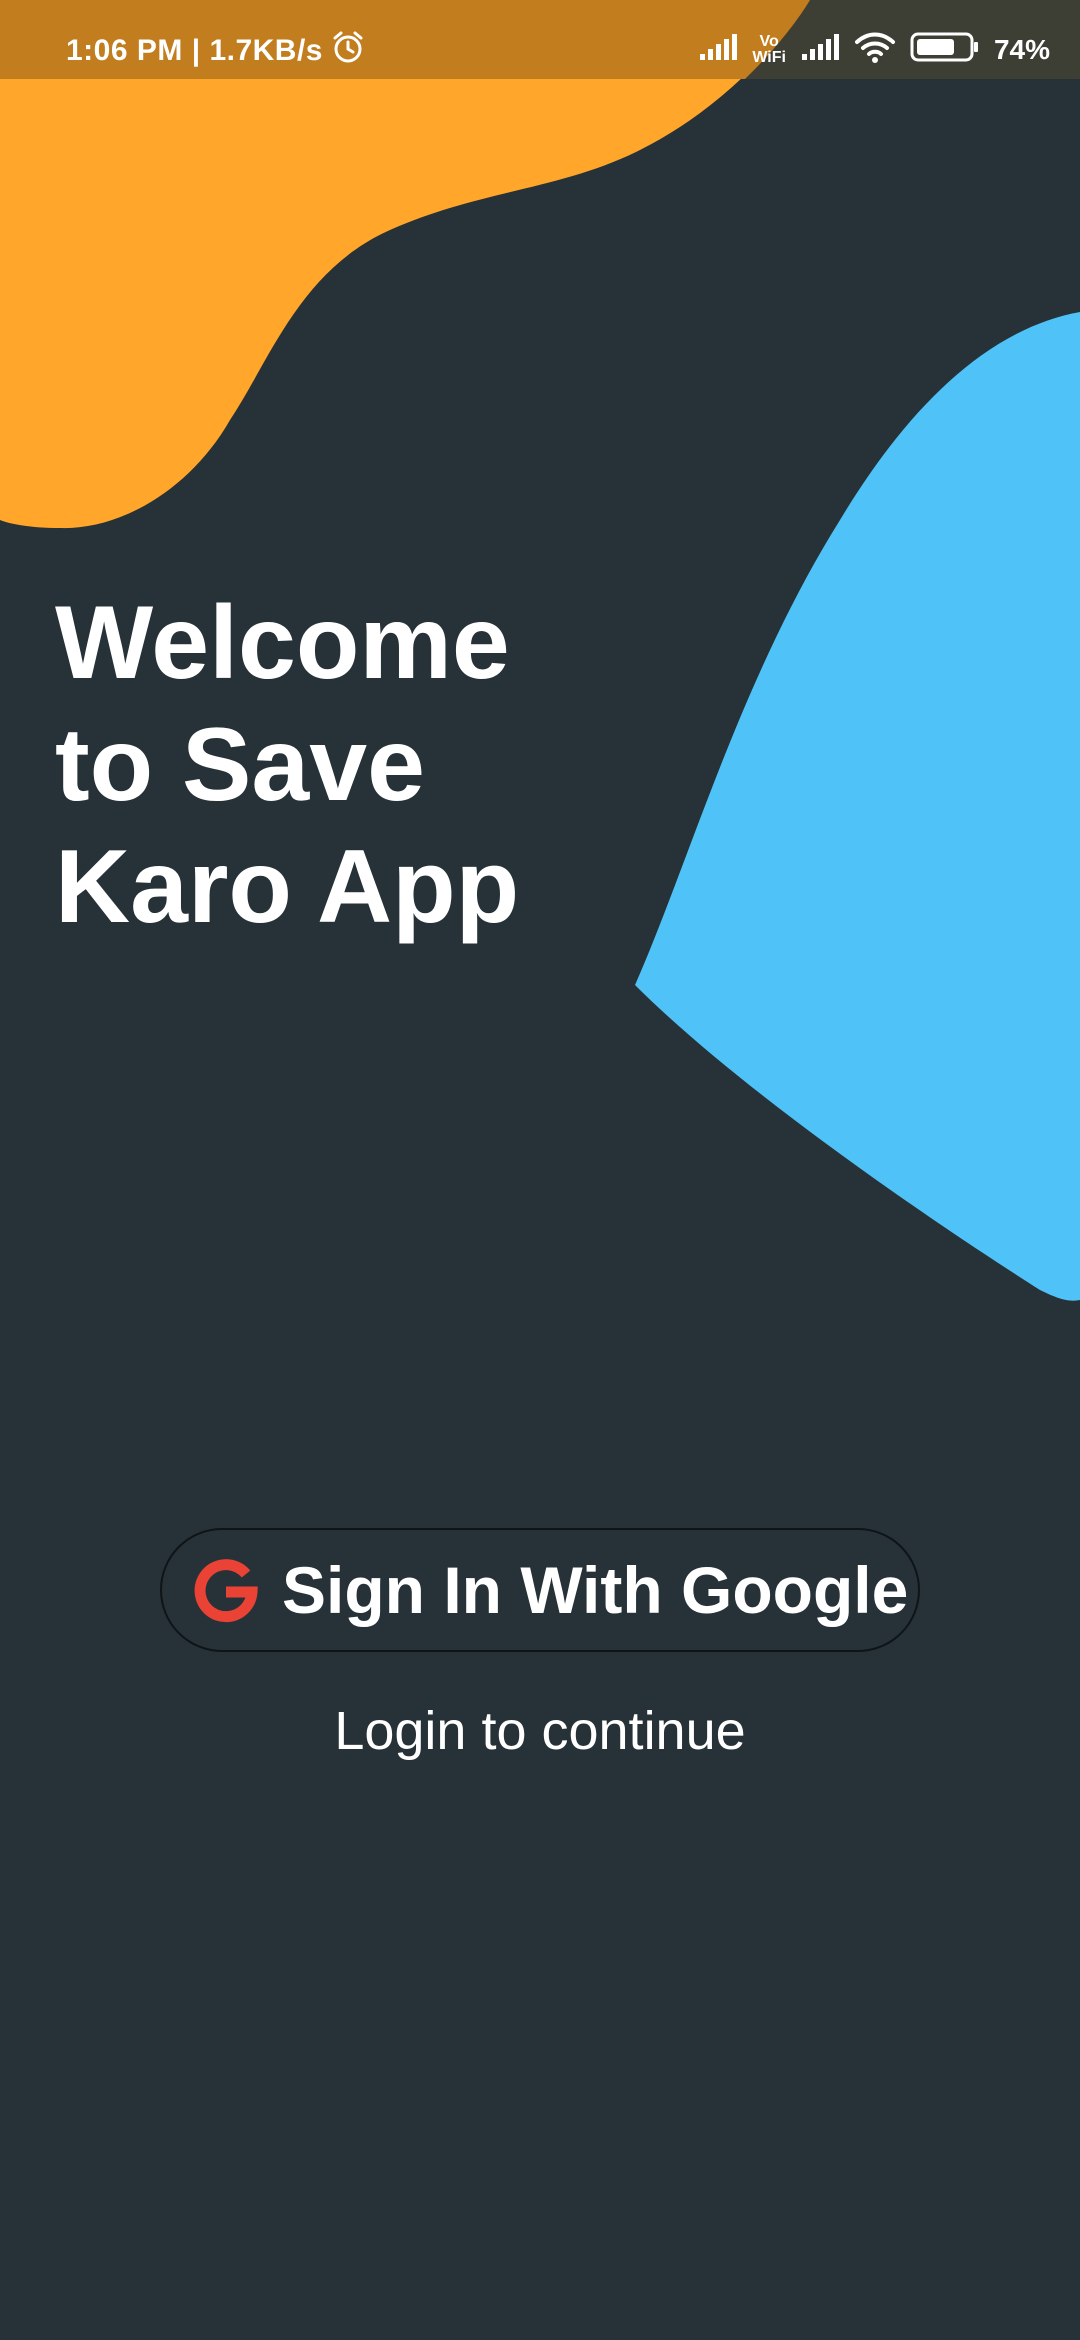 Image resolution: width=1080 pixels, height=2340 pixels. Describe the element at coordinates (1021, 49) in the screenshot. I see `battery-percent: 74%` at that location.